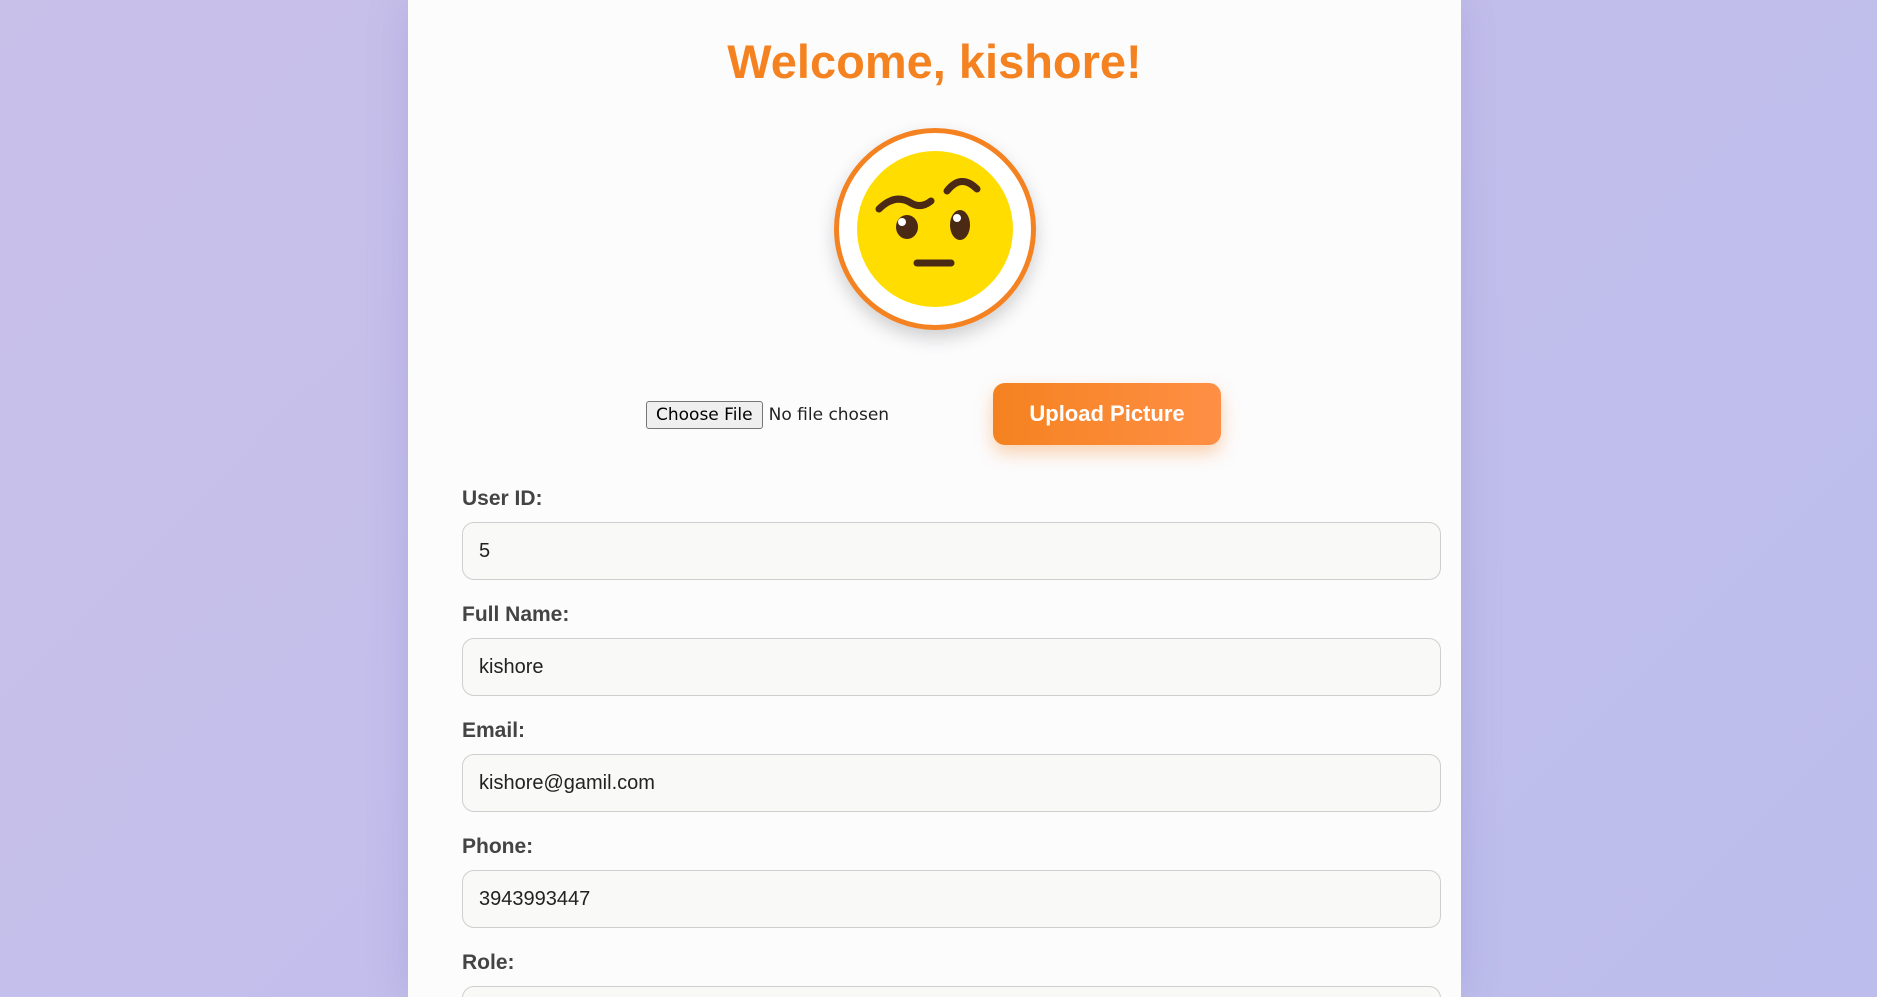 The image size is (1877, 997). Describe the element at coordinates (704, 415) in the screenshot. I see `choose-file-button: Choose File` at that location.